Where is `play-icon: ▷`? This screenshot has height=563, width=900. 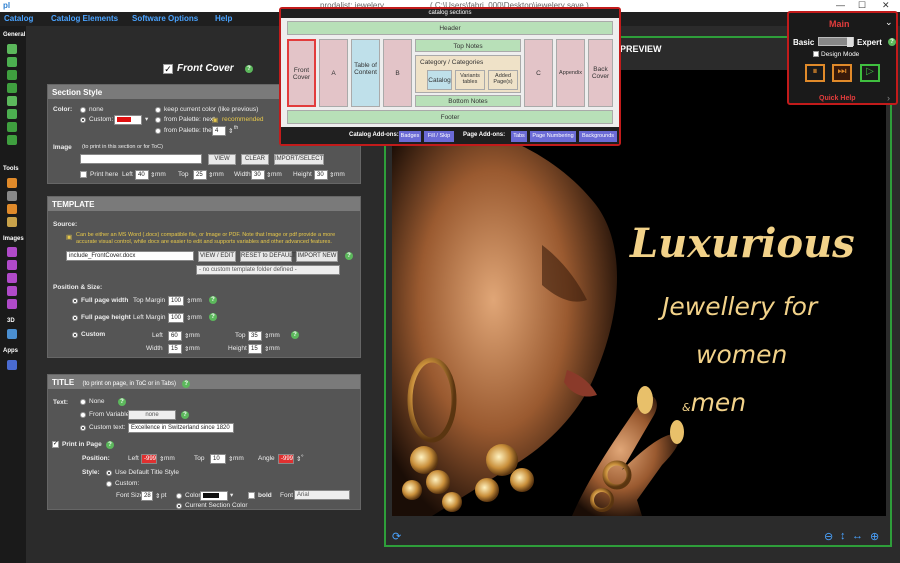
play-icon: ▷ is located at coordinates (870, 73).